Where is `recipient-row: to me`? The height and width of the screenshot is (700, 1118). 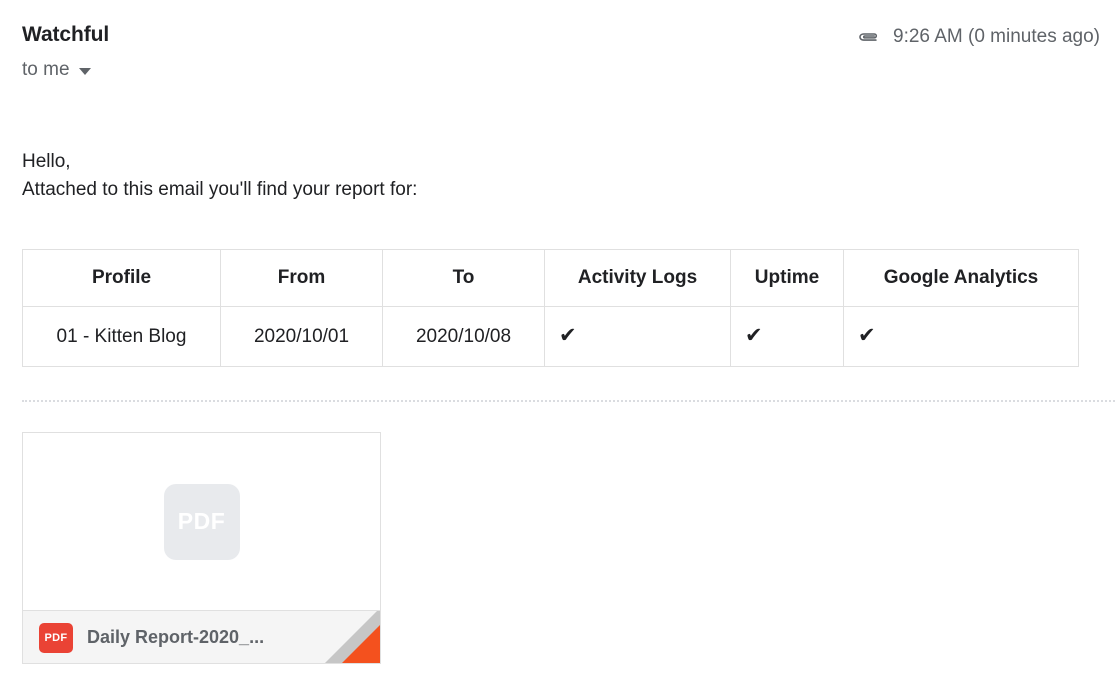
recipient-row: to me is located at coordinates (561, 70).